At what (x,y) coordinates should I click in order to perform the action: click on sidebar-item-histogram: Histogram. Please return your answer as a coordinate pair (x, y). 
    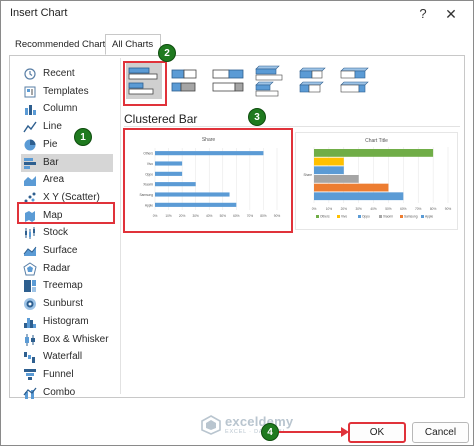
    Looking at the image, I should click on (67, 322).